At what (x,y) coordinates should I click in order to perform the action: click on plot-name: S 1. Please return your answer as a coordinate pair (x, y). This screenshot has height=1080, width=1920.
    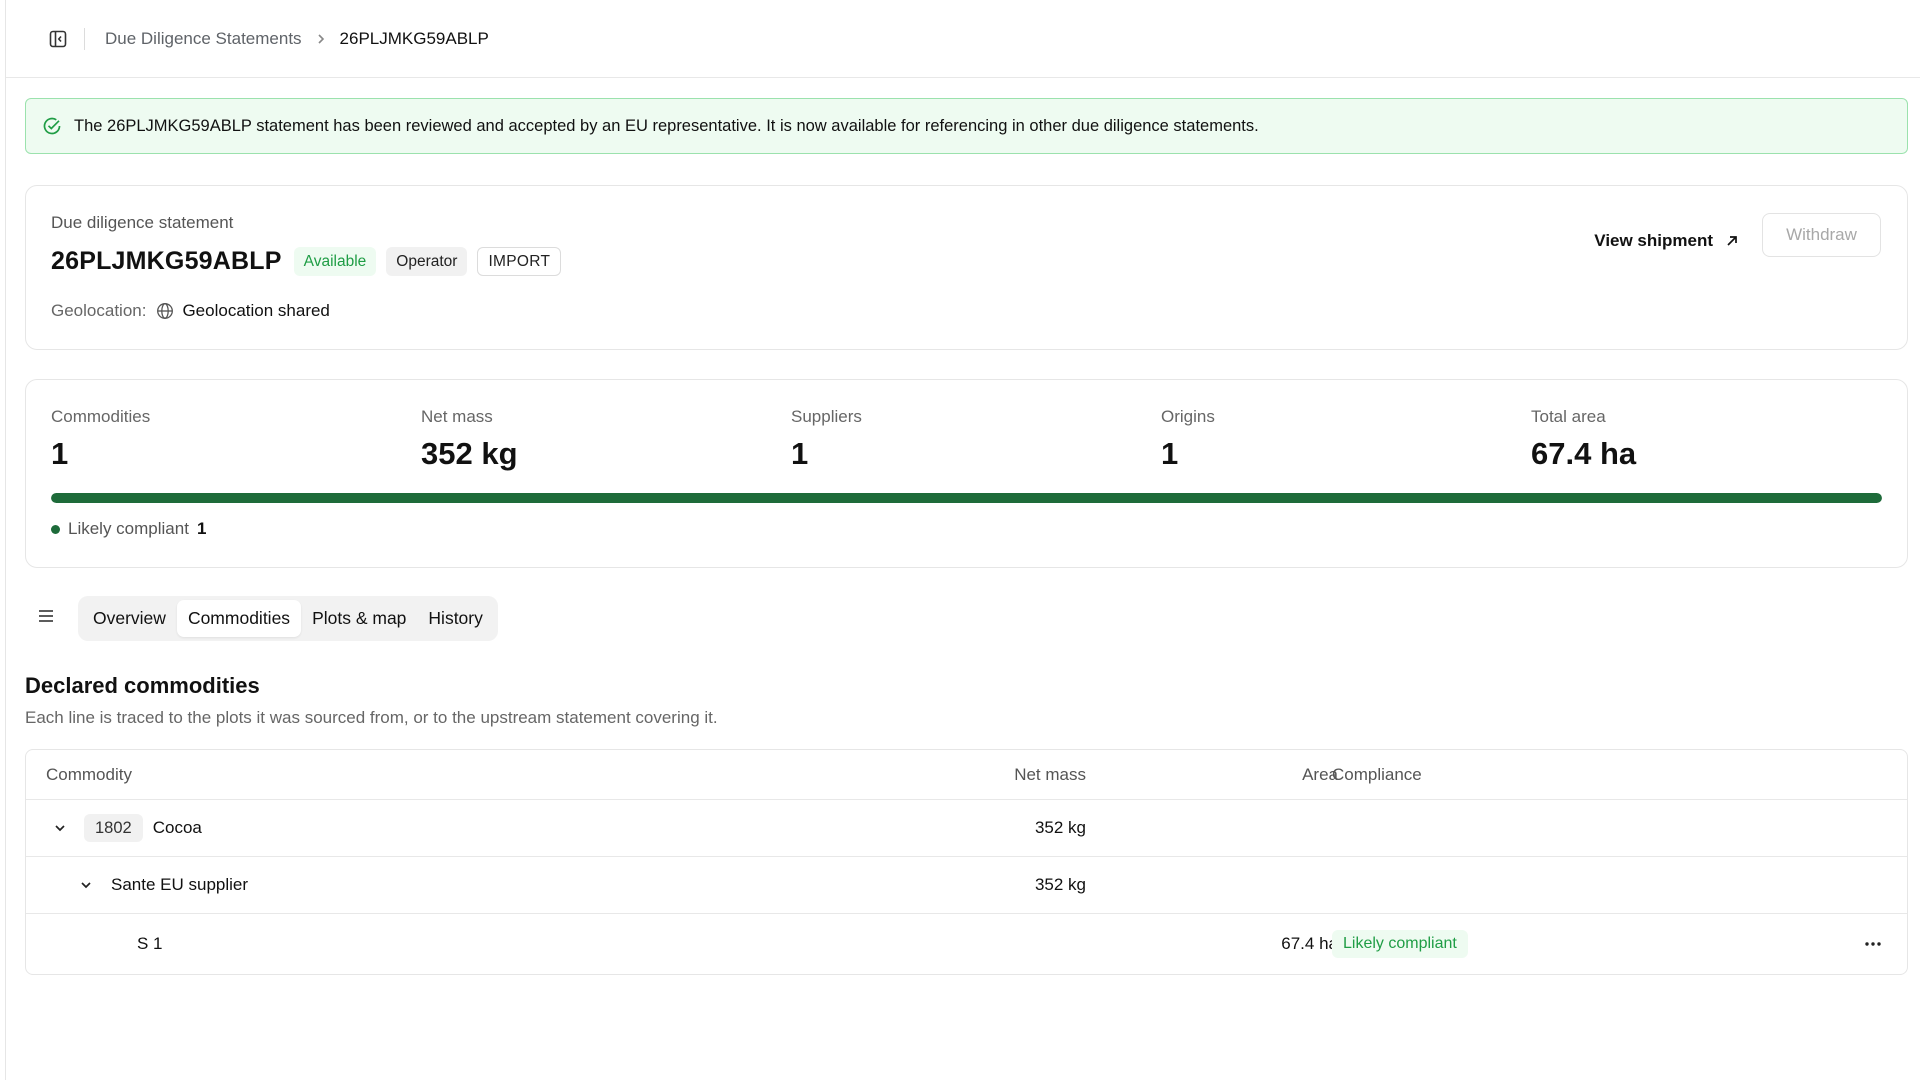
    Looking at the image, I should click on (150, 943).